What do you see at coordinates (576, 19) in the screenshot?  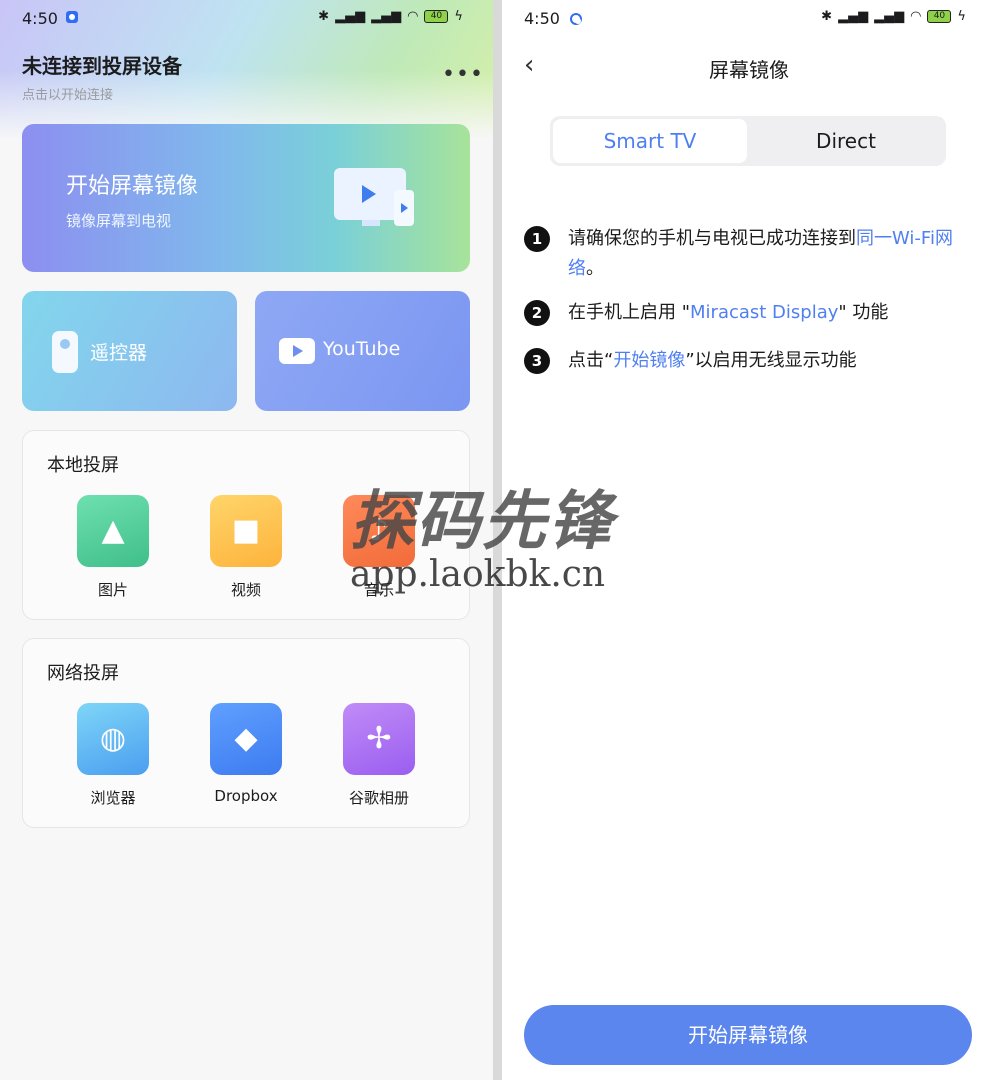 I see `app-notification-icon-right` at bounding box center [576, 19].